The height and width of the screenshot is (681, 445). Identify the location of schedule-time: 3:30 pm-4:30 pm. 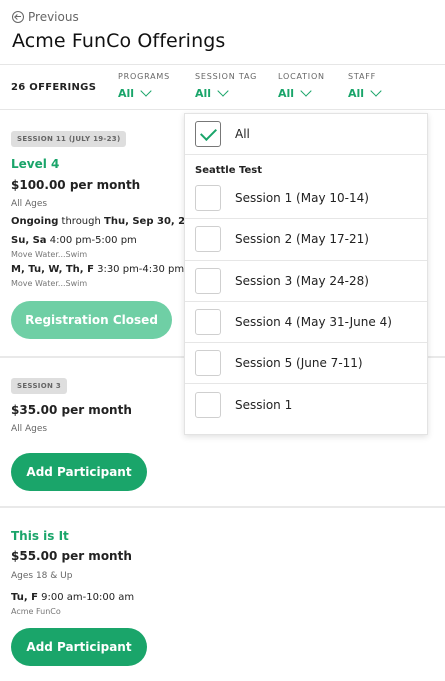
(139, 269).